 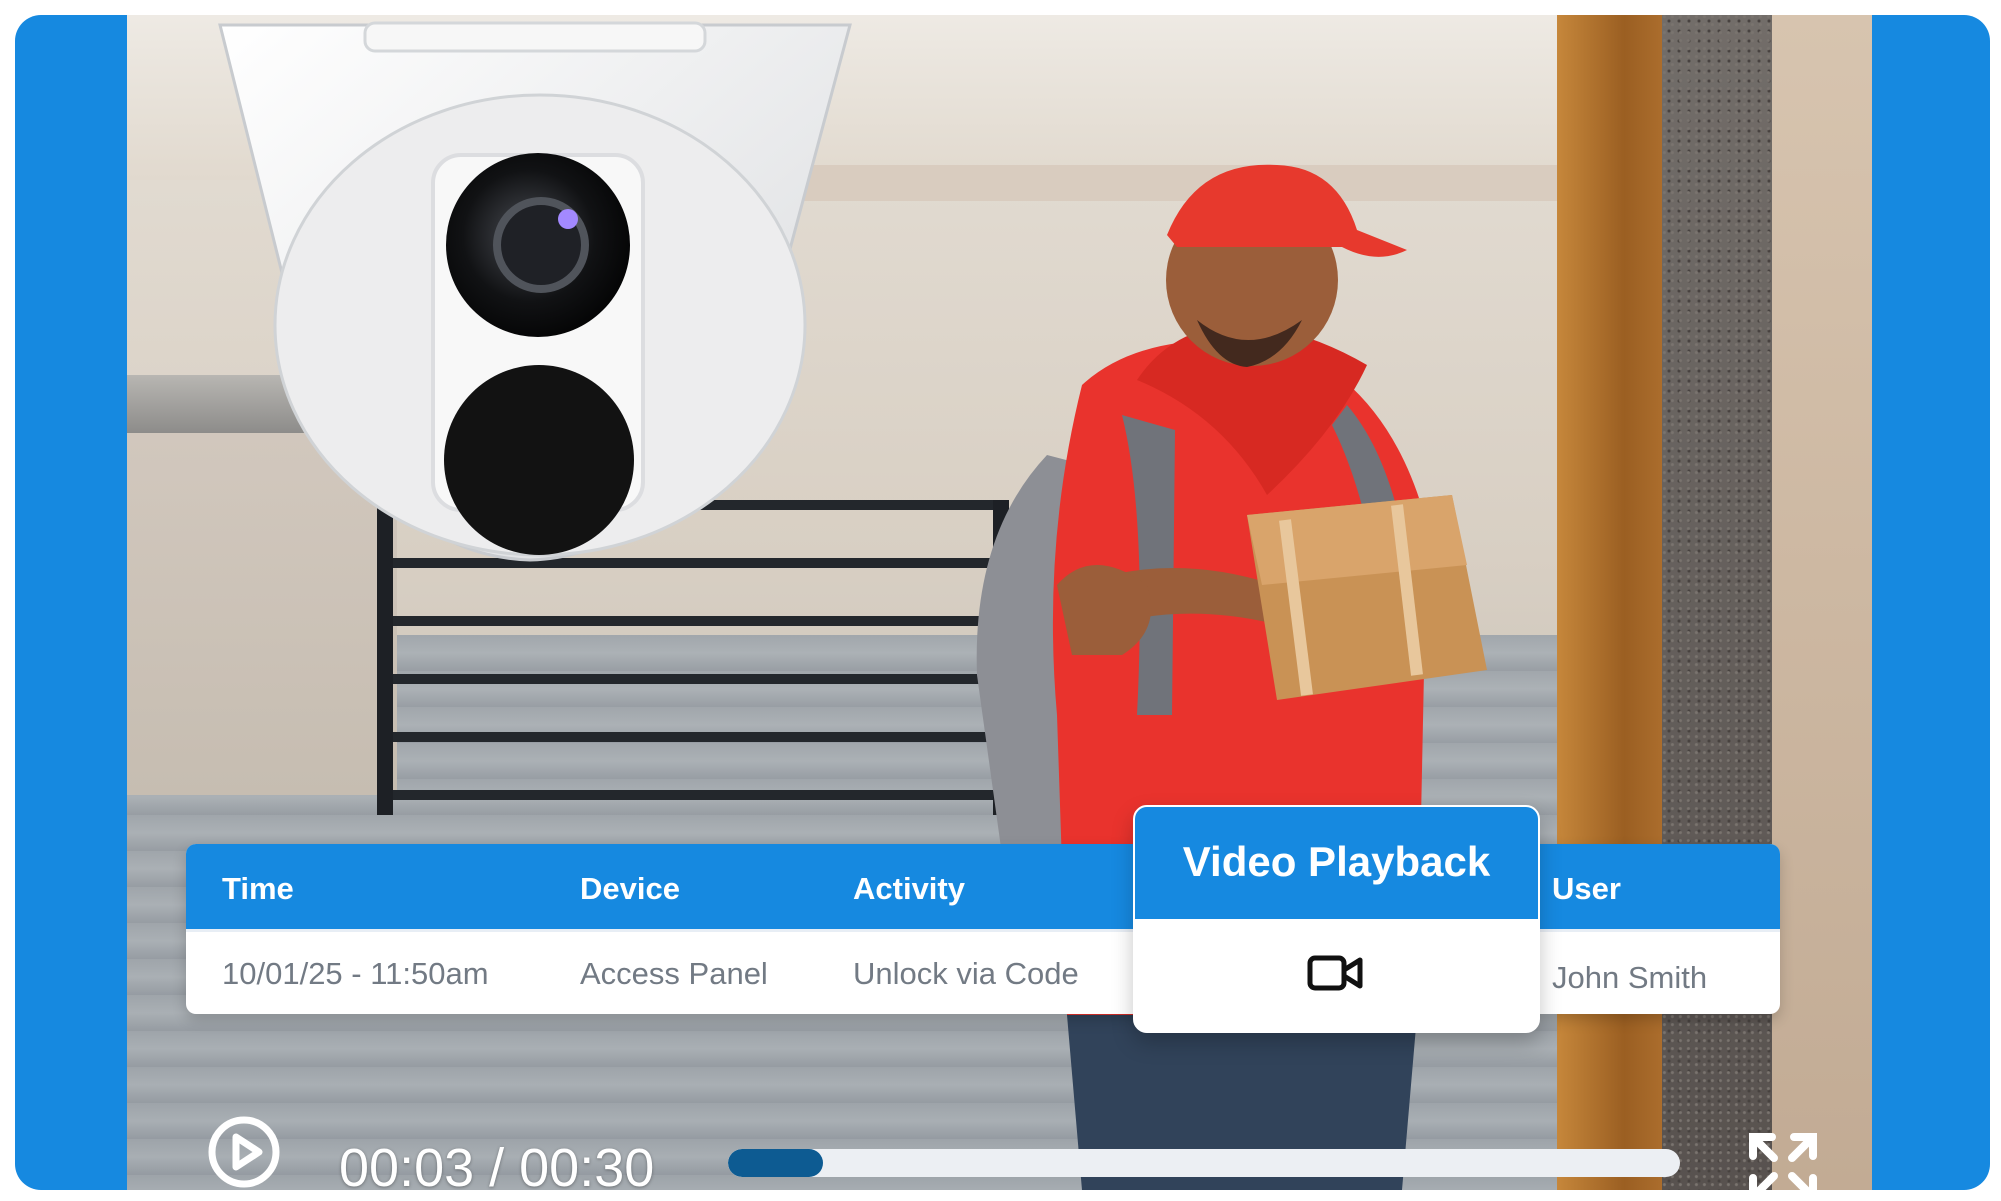 I want to click on video-camera-icon, so click(x=1335, y=973).